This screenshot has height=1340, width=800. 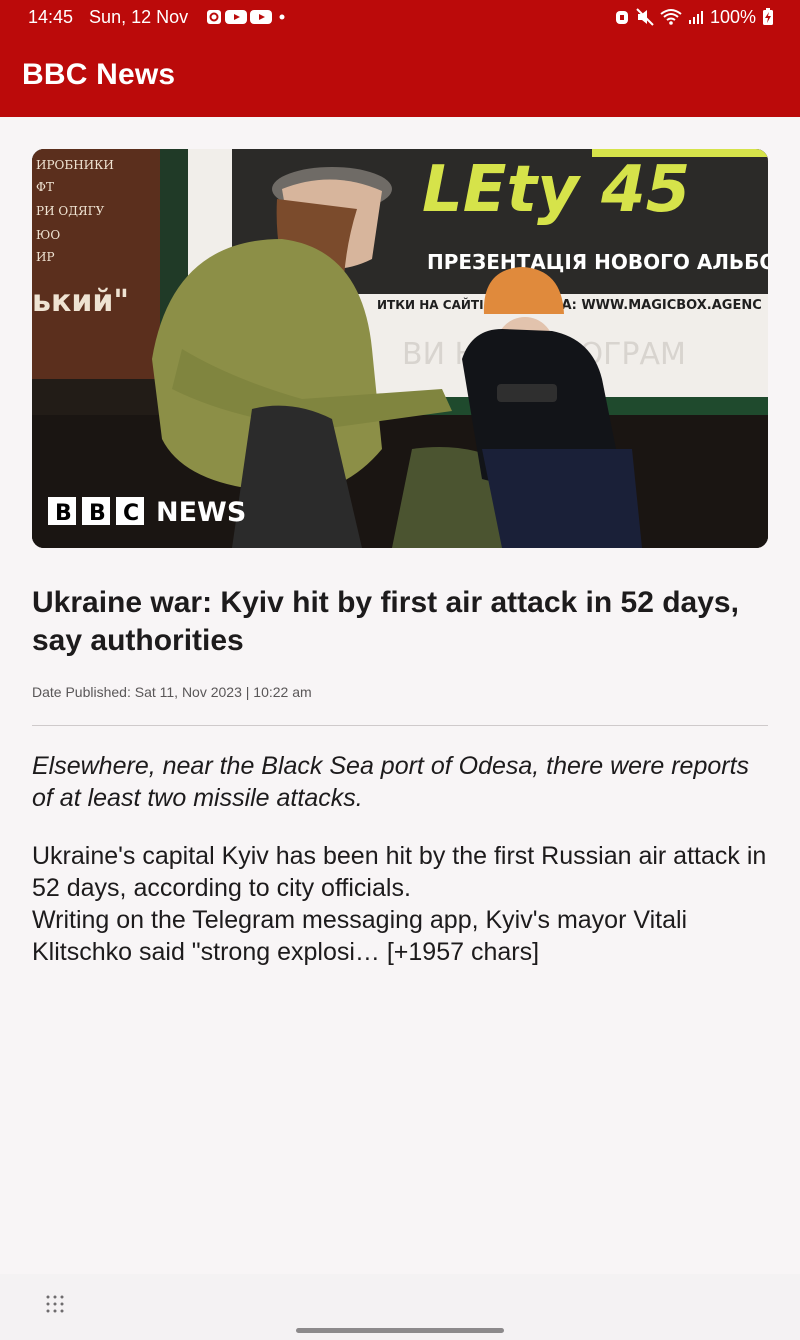 I want to click on status-right: 100%, so click(x=694, y=17).